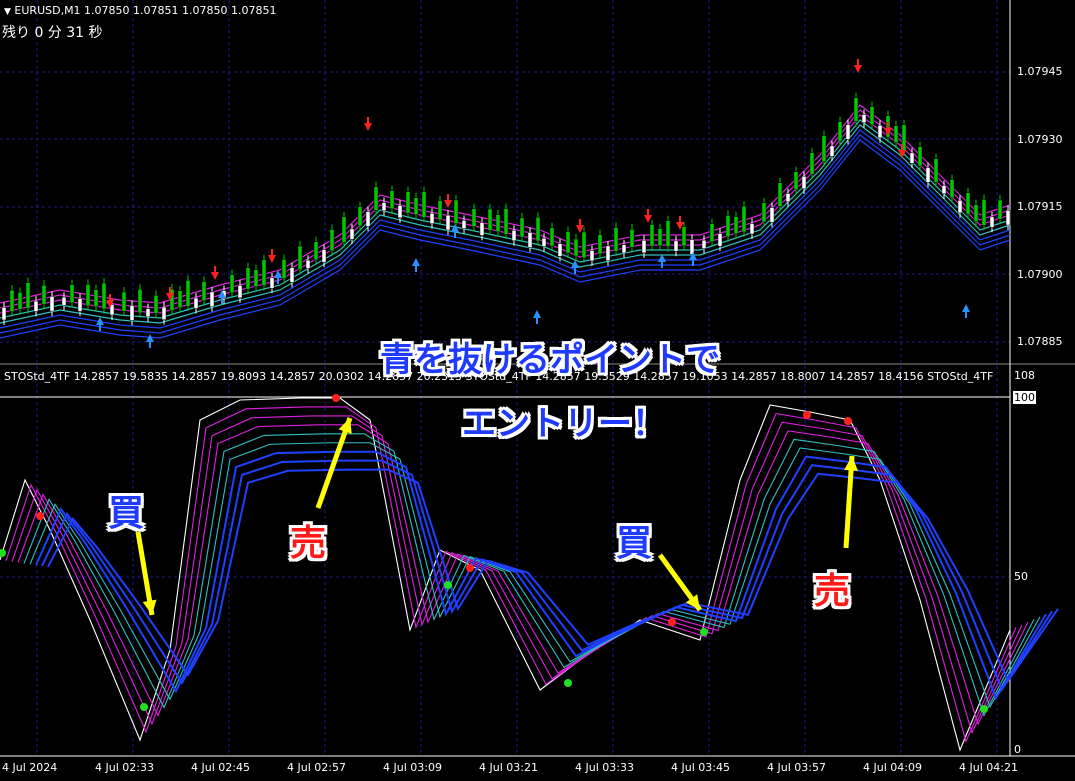 This screenshot has height=781, width=1075. I want to click on indicator-axis-100: 100, so click(1024, 397).